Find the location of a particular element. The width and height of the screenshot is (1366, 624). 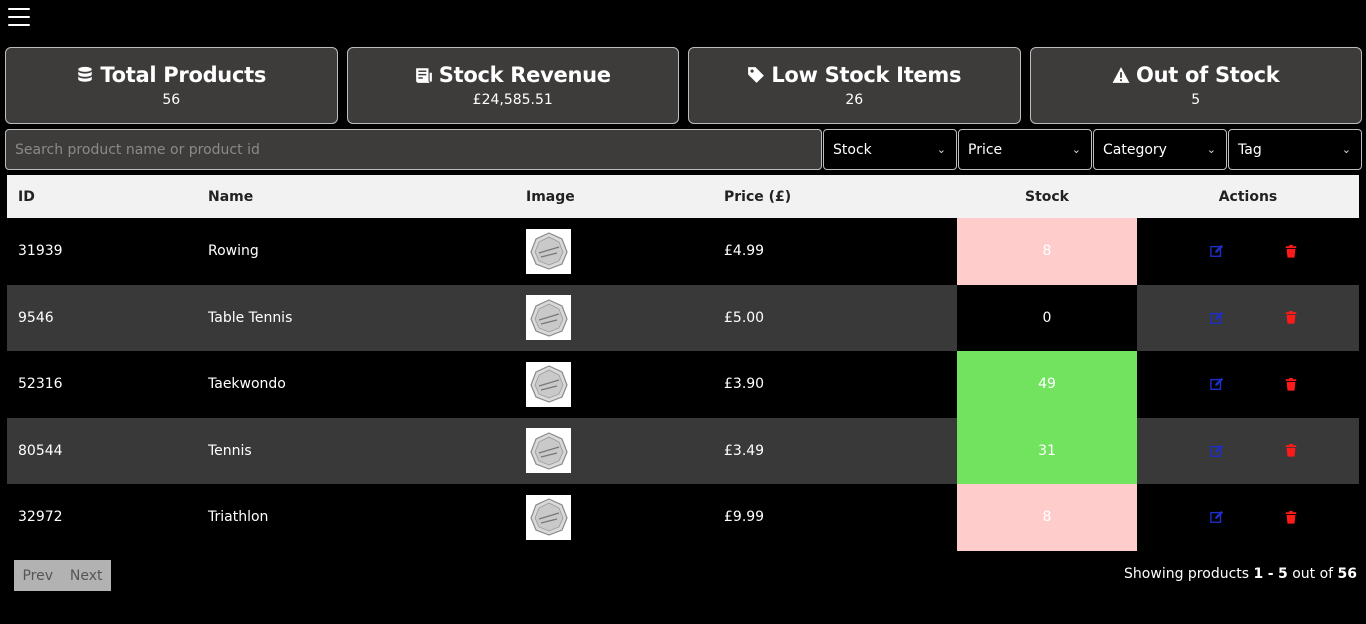

select-label: Tag is located at coordinates (1250, 149).